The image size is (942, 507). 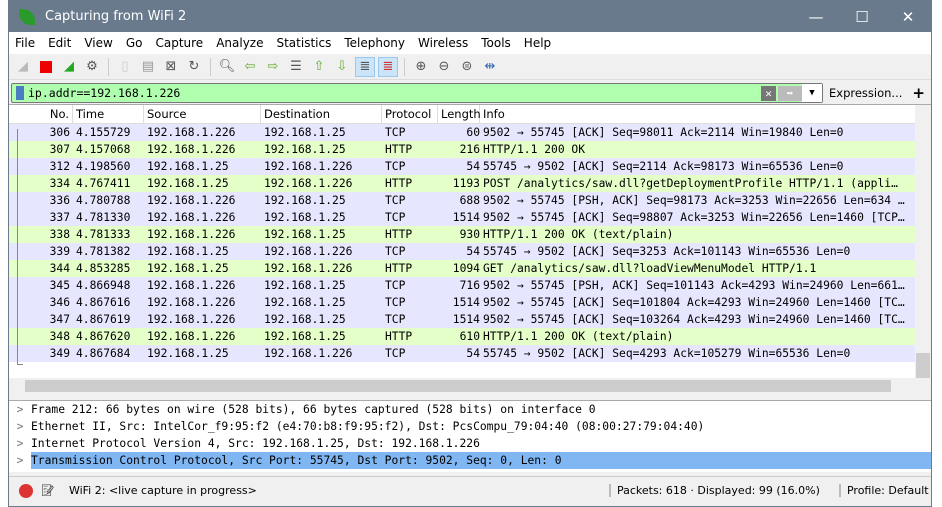 What do you see at coordinates (444, 67) in the screenshot?
I see `zoom-out-icon: ⊖` at bounding box center [444, 67].